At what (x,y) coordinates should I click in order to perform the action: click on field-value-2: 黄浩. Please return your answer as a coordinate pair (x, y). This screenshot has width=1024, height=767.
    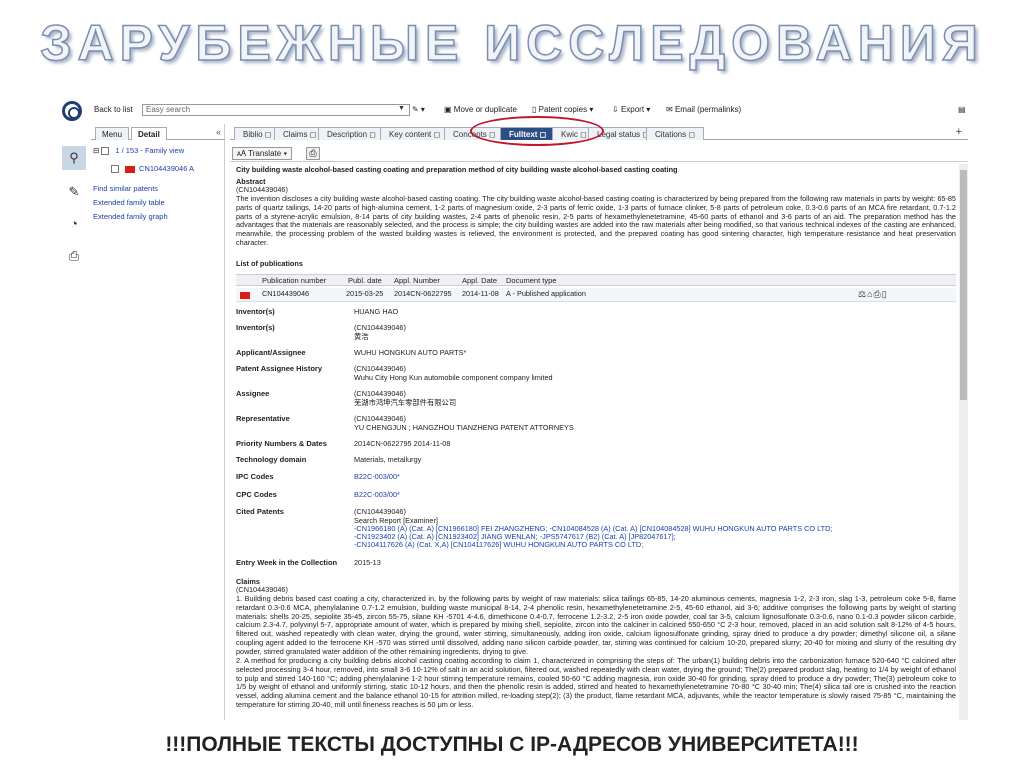
    Looking at the image, I should click on (361, 336).